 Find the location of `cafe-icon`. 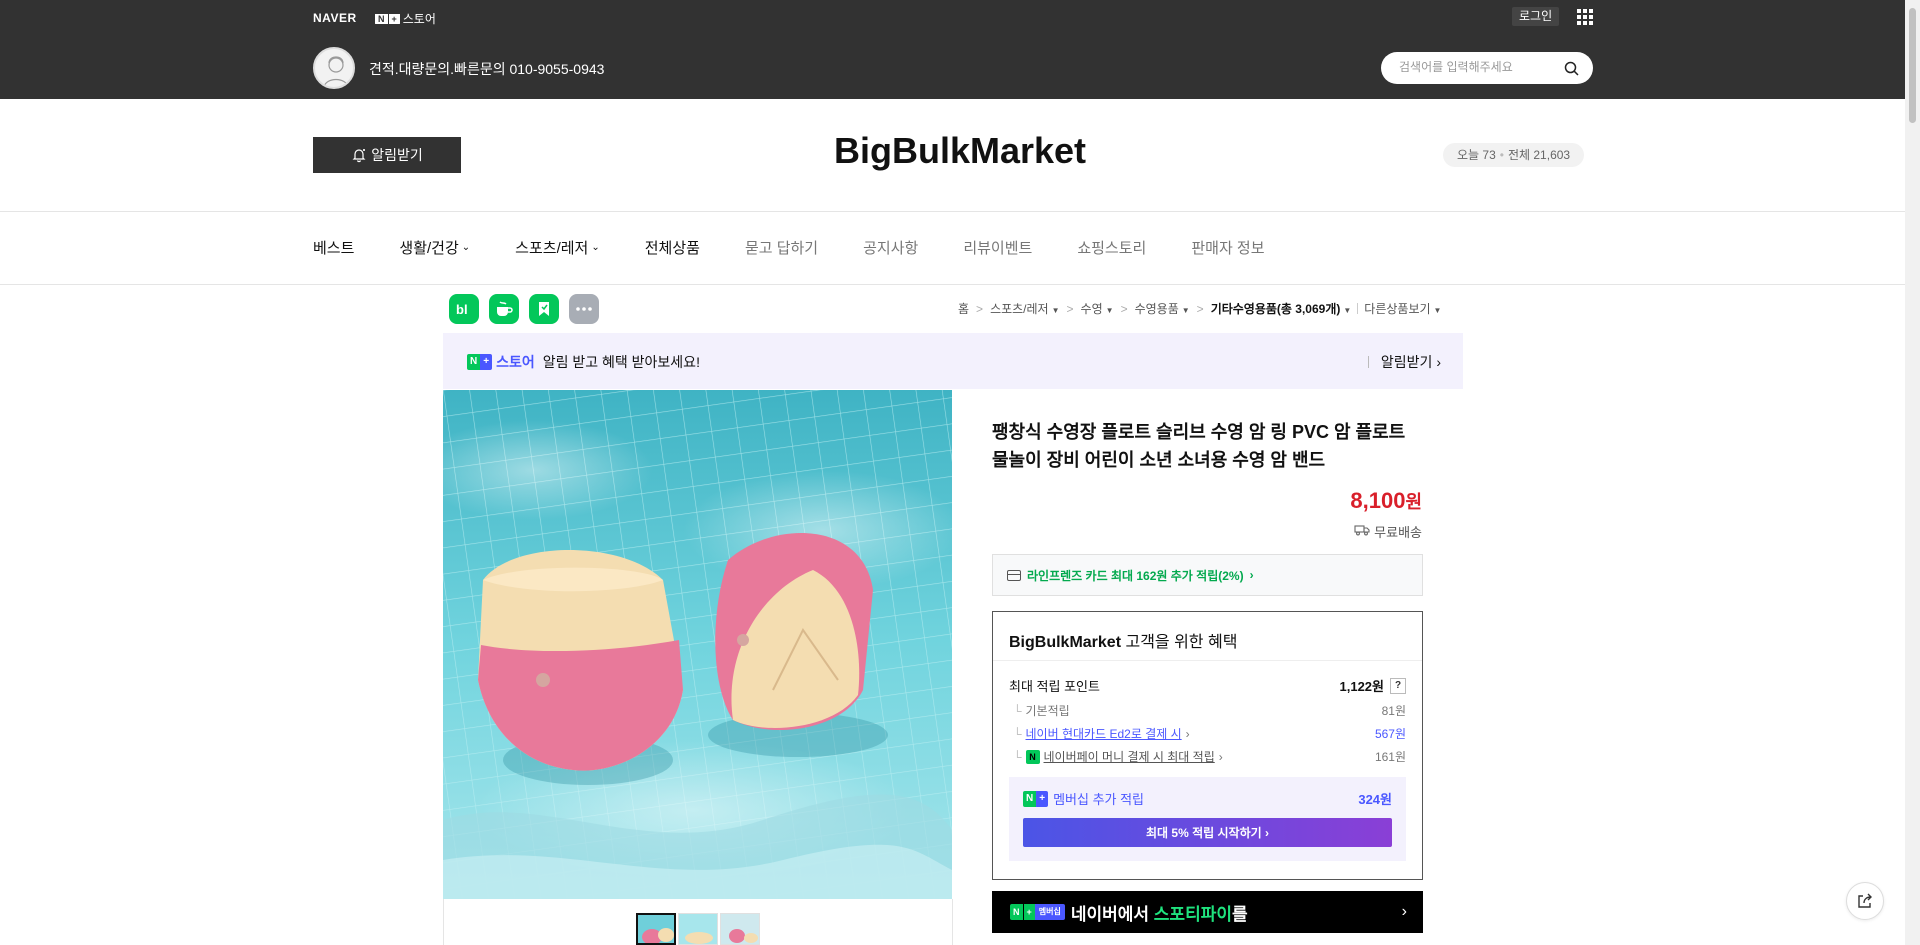

cafe-icon is located at coordinates (504, 309).